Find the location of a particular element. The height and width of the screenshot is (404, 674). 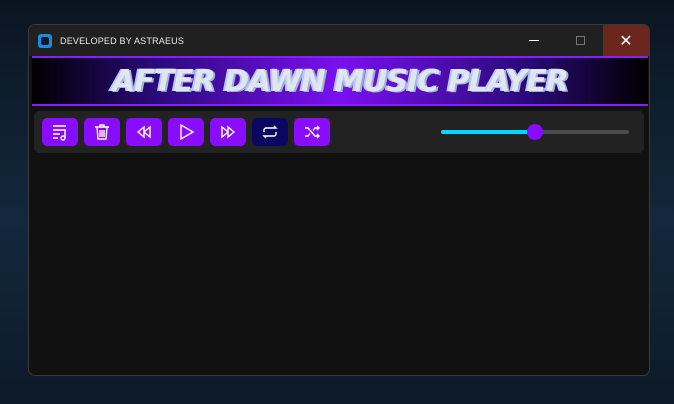

shuffle-button is located at coordinates (312, 132).